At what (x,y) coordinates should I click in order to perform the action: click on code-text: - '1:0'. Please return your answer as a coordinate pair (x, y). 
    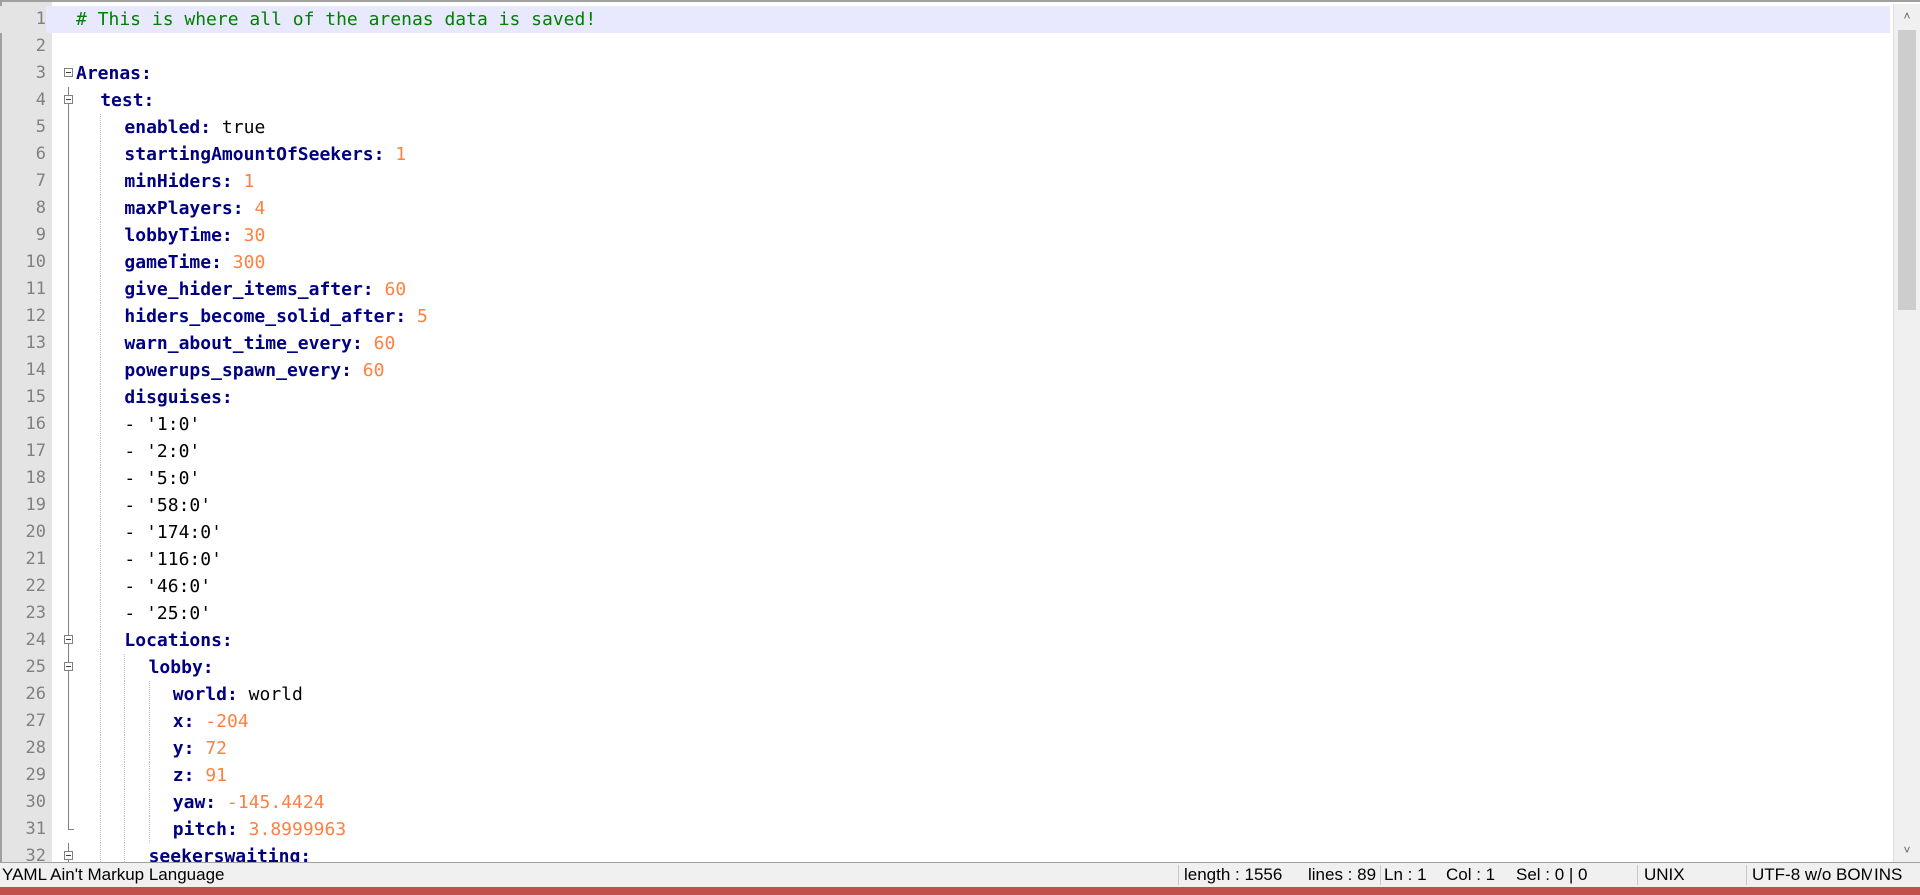
    Looking at the image, I should click on (162, 424).